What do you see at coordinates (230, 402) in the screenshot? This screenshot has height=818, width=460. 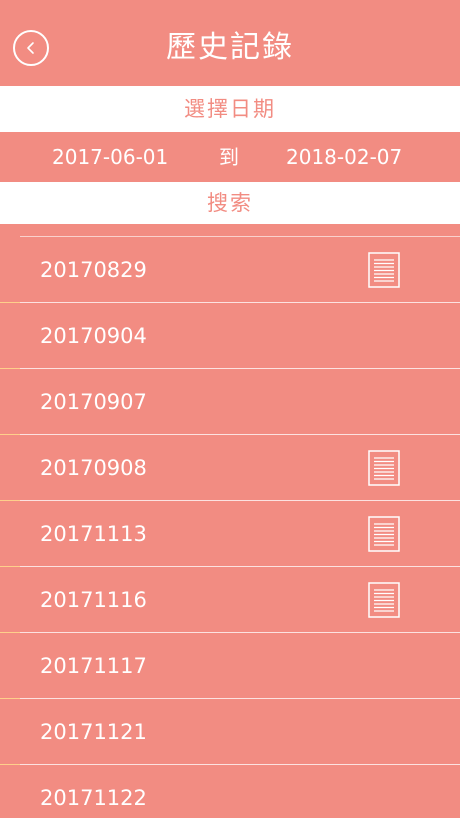 I see `list-item: 20170907` at bounding box center [230, 402].